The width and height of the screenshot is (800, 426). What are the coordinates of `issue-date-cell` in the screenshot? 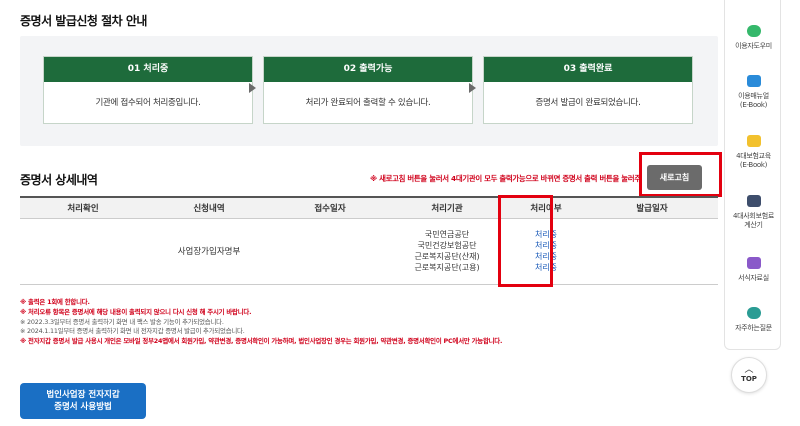 It's located at (652, 251).